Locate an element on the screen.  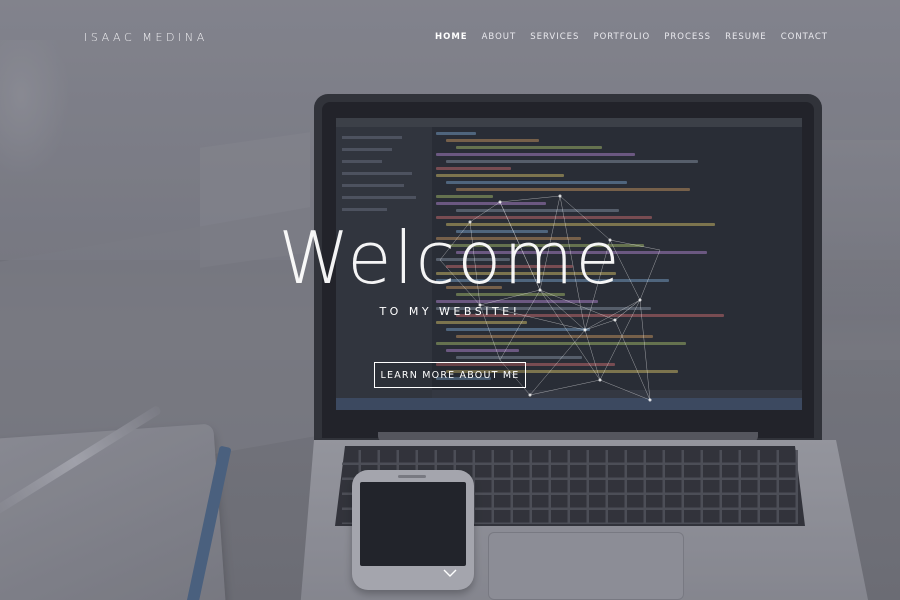
network-lines-decoration is located at coordinates (550, 298).